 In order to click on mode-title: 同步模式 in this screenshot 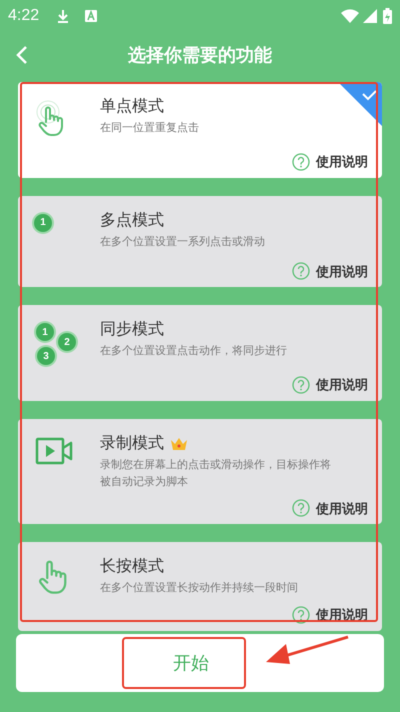, I will do `click(132, 330)`.